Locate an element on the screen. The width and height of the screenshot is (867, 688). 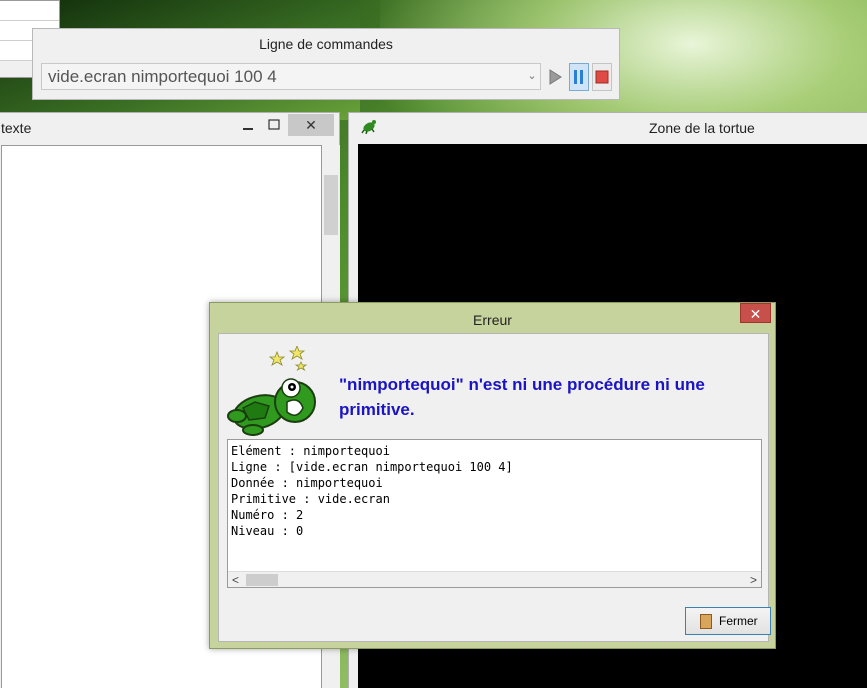
command-input: vide.ecran nimportequoi 100 4 is located at coordinates (291, 76).